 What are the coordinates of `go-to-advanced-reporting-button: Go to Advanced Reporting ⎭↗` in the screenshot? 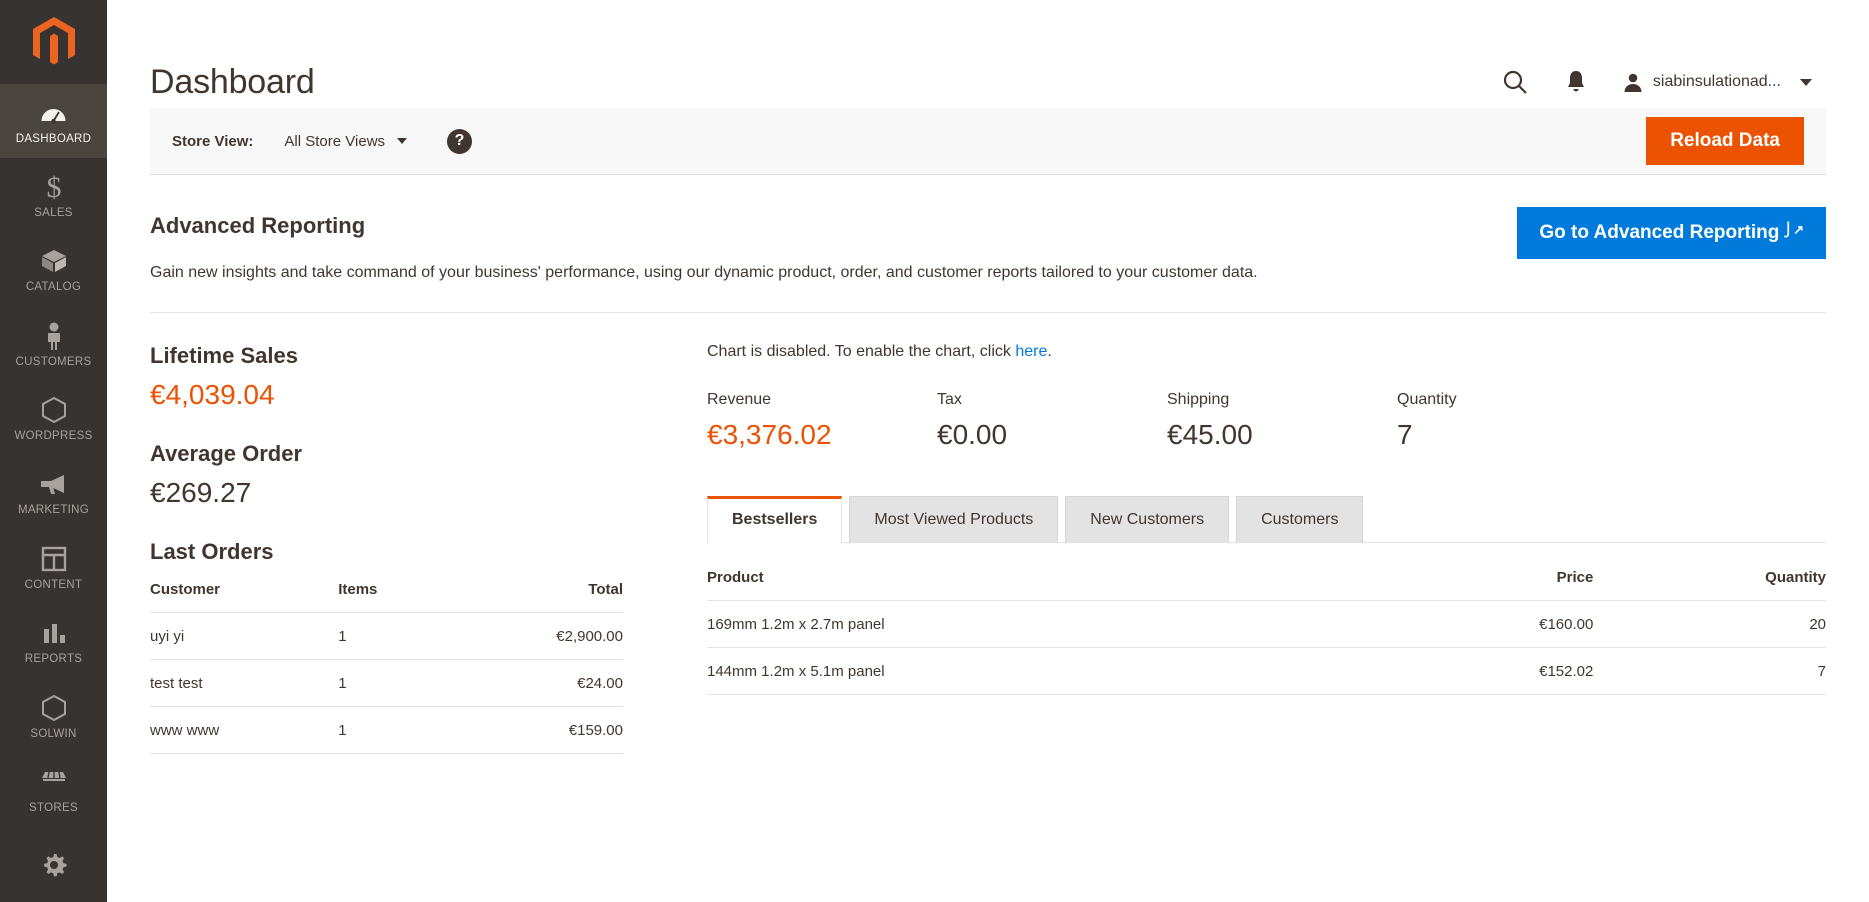 It's located at (1671, 233).